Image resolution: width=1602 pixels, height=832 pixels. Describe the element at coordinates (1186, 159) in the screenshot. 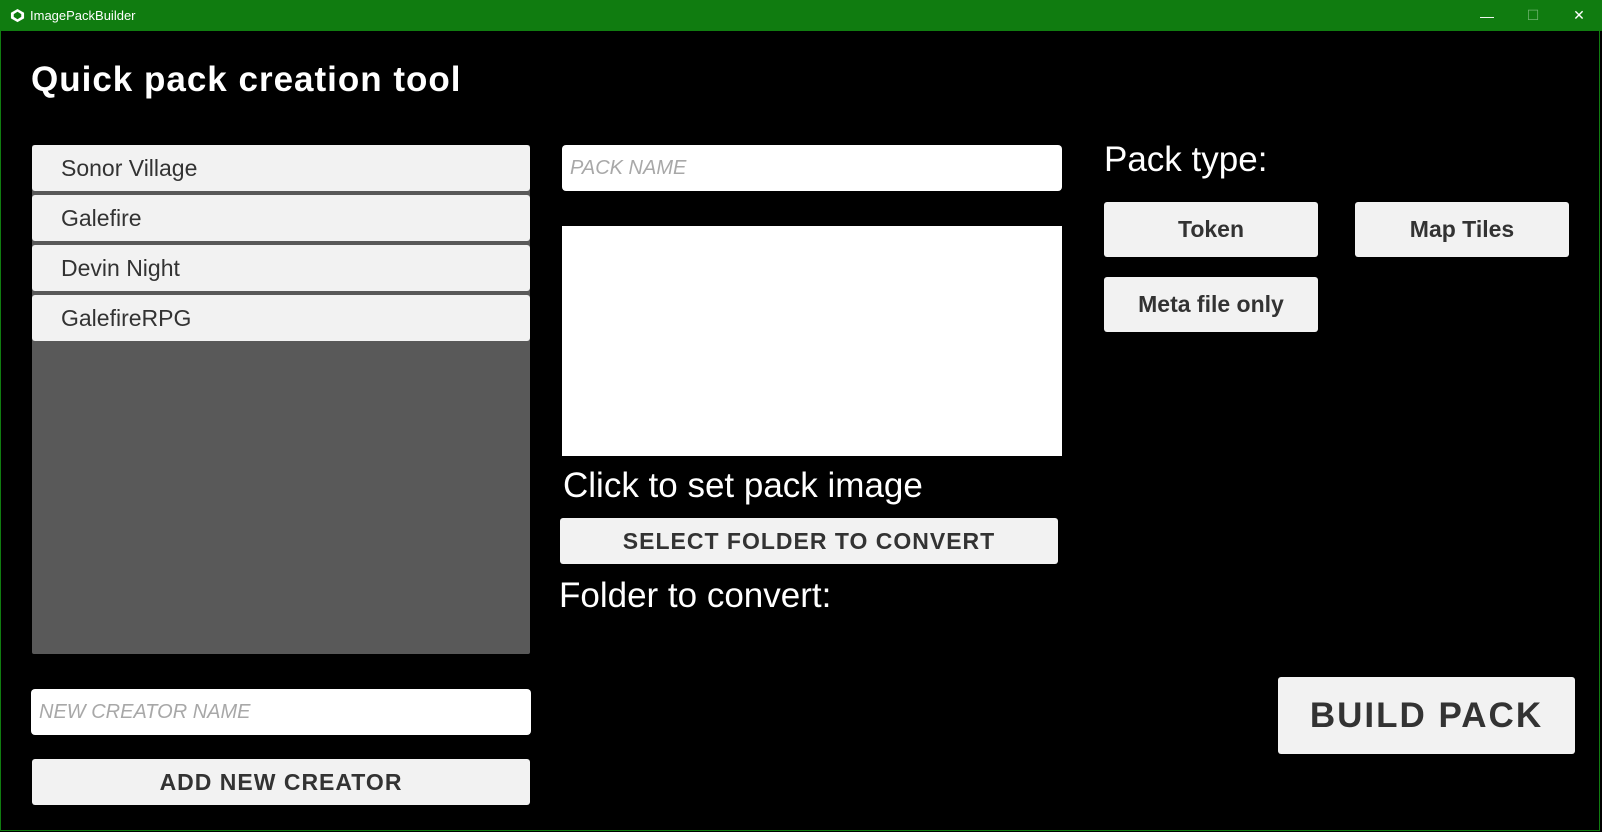

I see `pack-type-label: Pack type:` at that location.